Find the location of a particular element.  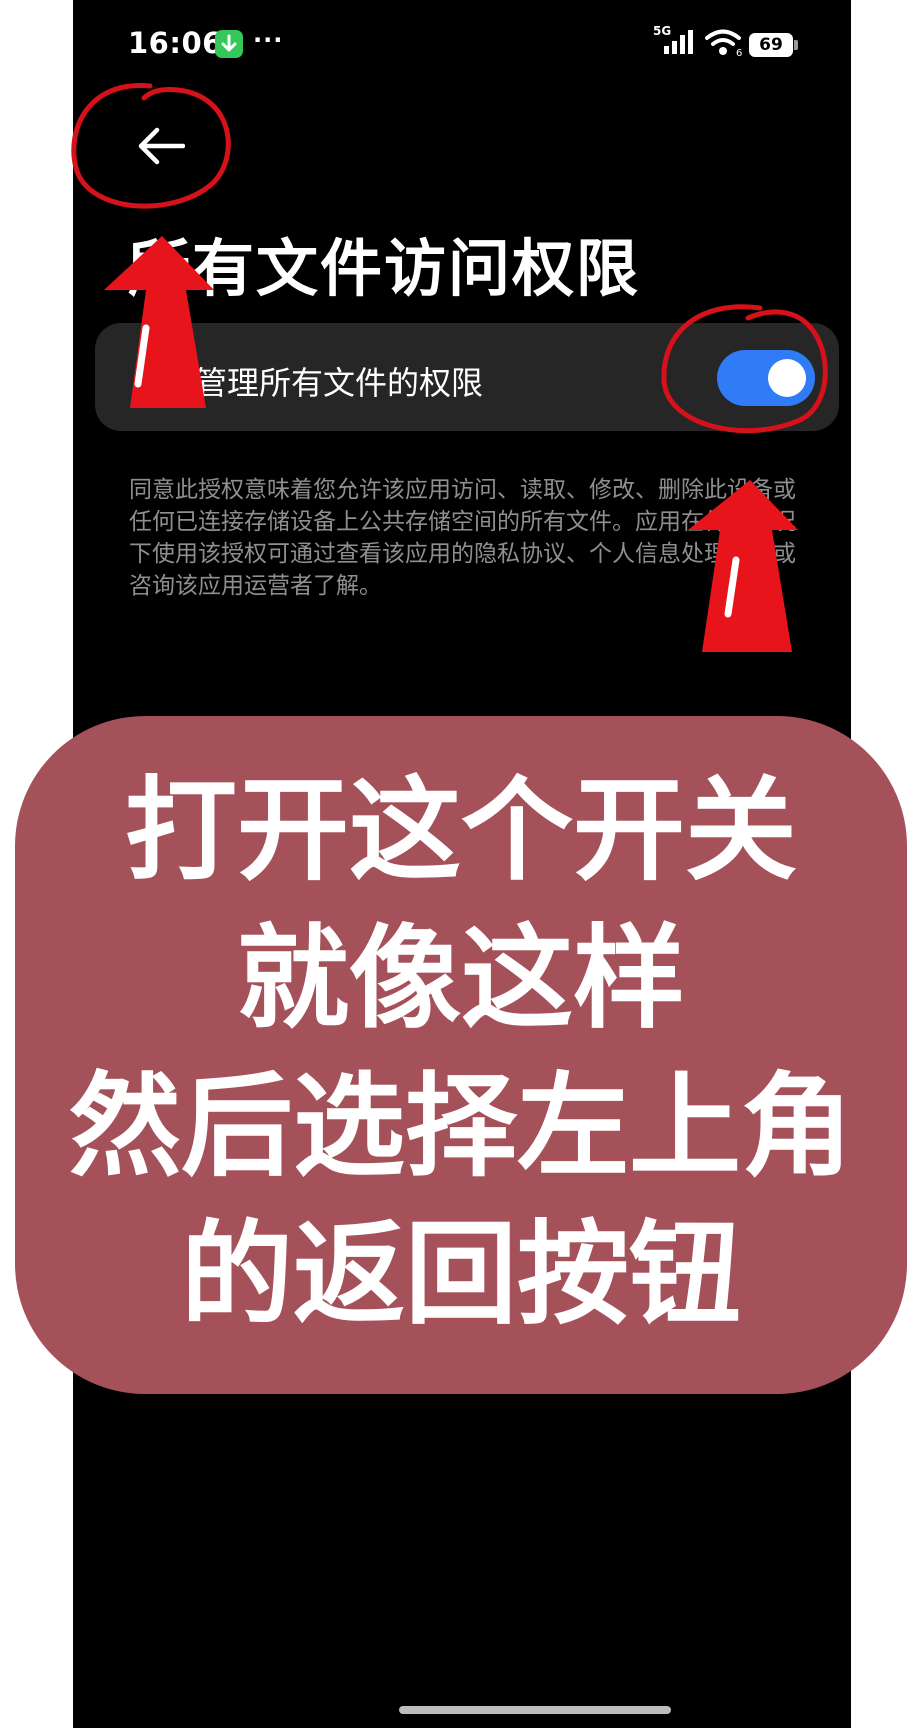

caption-line-2: 就像这样 is located at coordinates (461, 979).